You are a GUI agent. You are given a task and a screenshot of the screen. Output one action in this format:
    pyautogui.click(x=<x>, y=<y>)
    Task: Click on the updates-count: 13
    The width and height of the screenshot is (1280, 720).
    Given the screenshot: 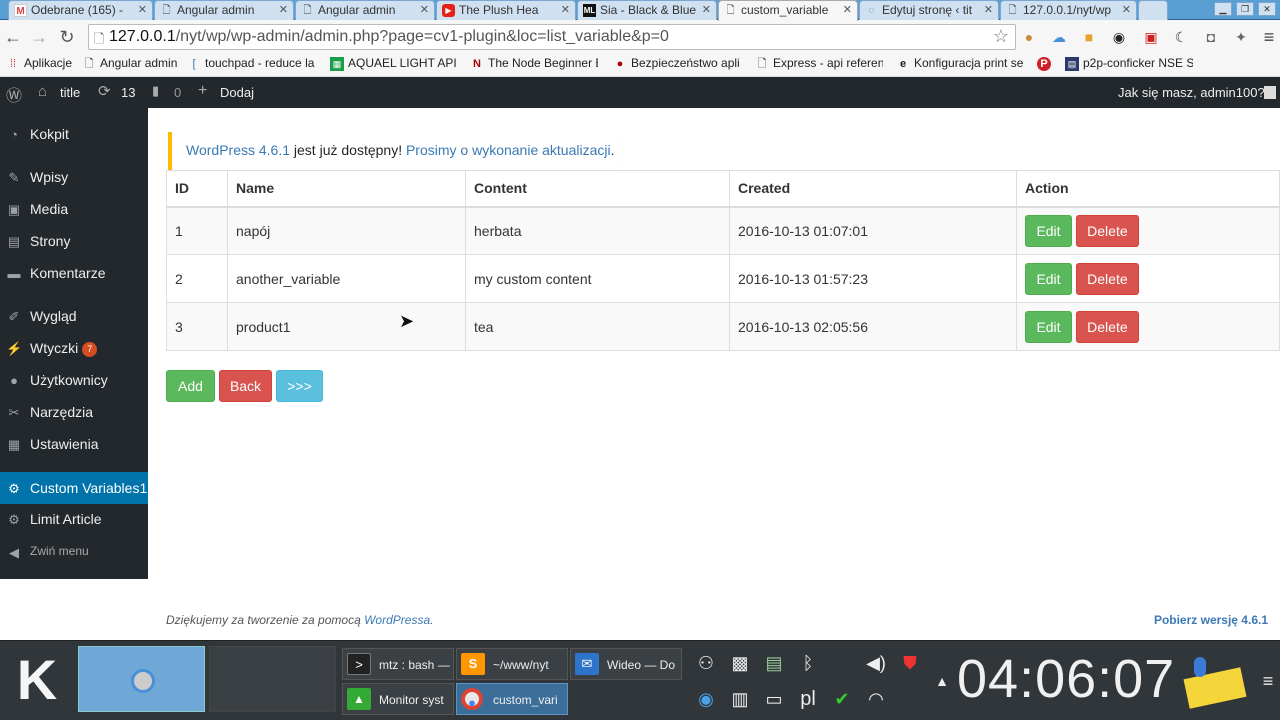 What is the action you would take?
    pyautogui.click(x=128, y=92)
    